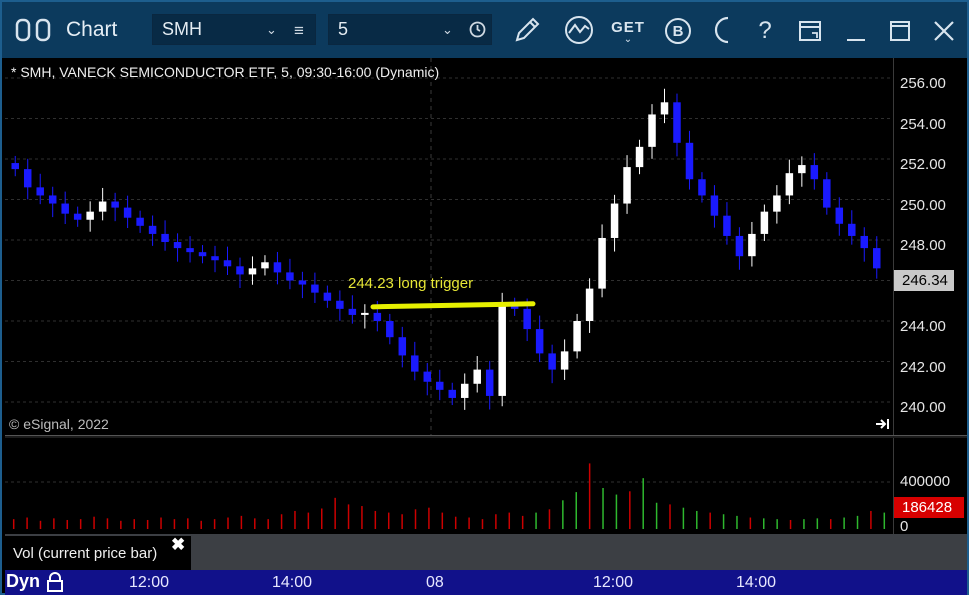 This screenshot has width=969, height=595. What do you see at coordinates (92, 29) in the screenshot?
I see `window-title: Chart` at bounding box center [92, 29].